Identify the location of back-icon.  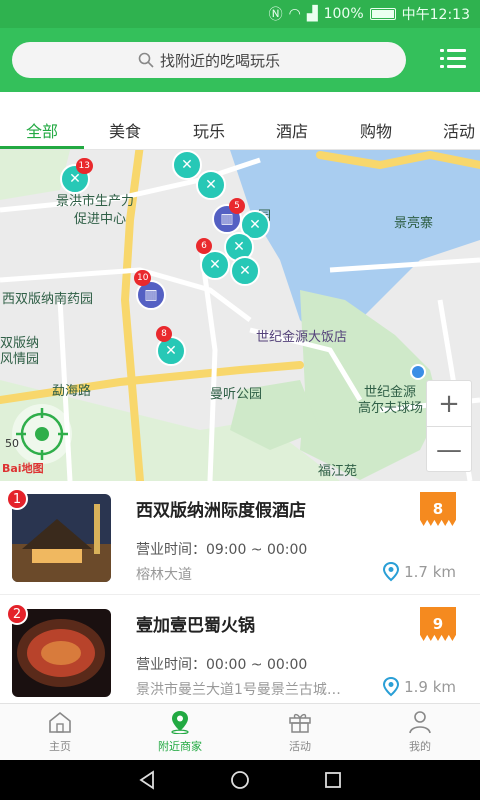
(147, 780).